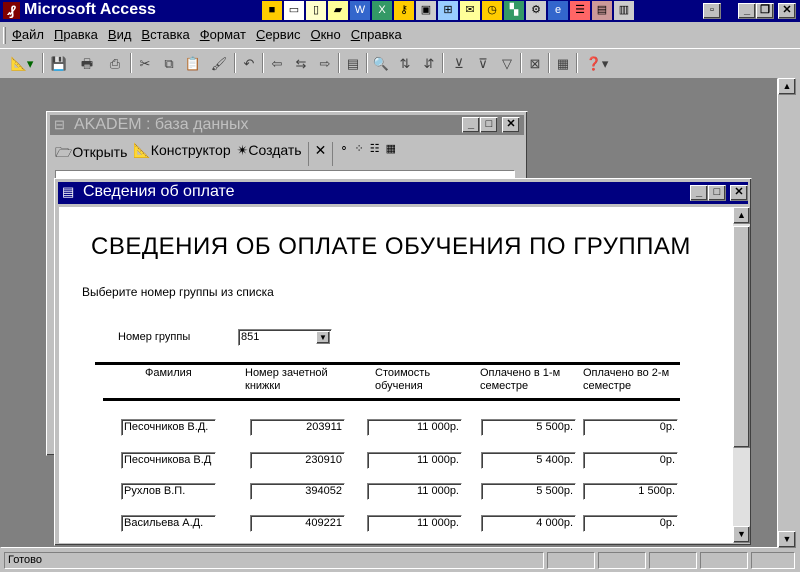 This screenshot has width=800, height=572. I want to click on binder-icon: ⊞, so click(448, 10).